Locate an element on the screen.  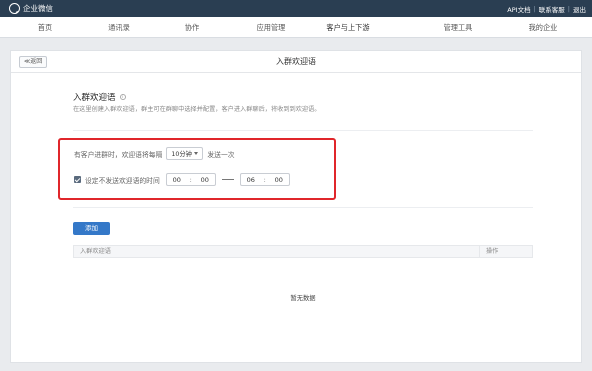
main-nav: 首页 通讯录 协作 应用管理 客户与上下游 管理工具 我的企业 is located at coordinates (296, 27).